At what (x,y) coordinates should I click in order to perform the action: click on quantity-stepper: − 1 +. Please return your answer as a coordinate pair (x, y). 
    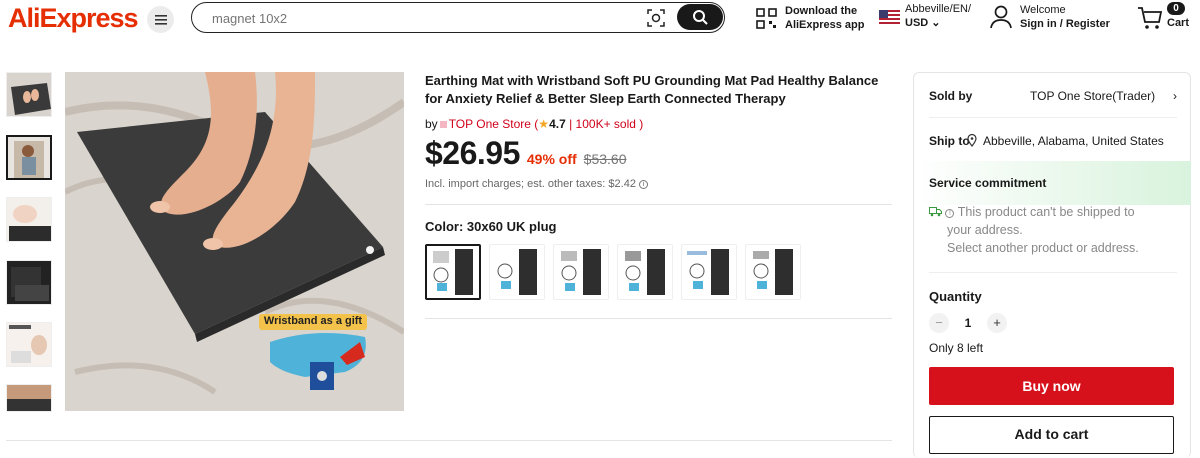
    Looking at the image, I should click on (968, 323).